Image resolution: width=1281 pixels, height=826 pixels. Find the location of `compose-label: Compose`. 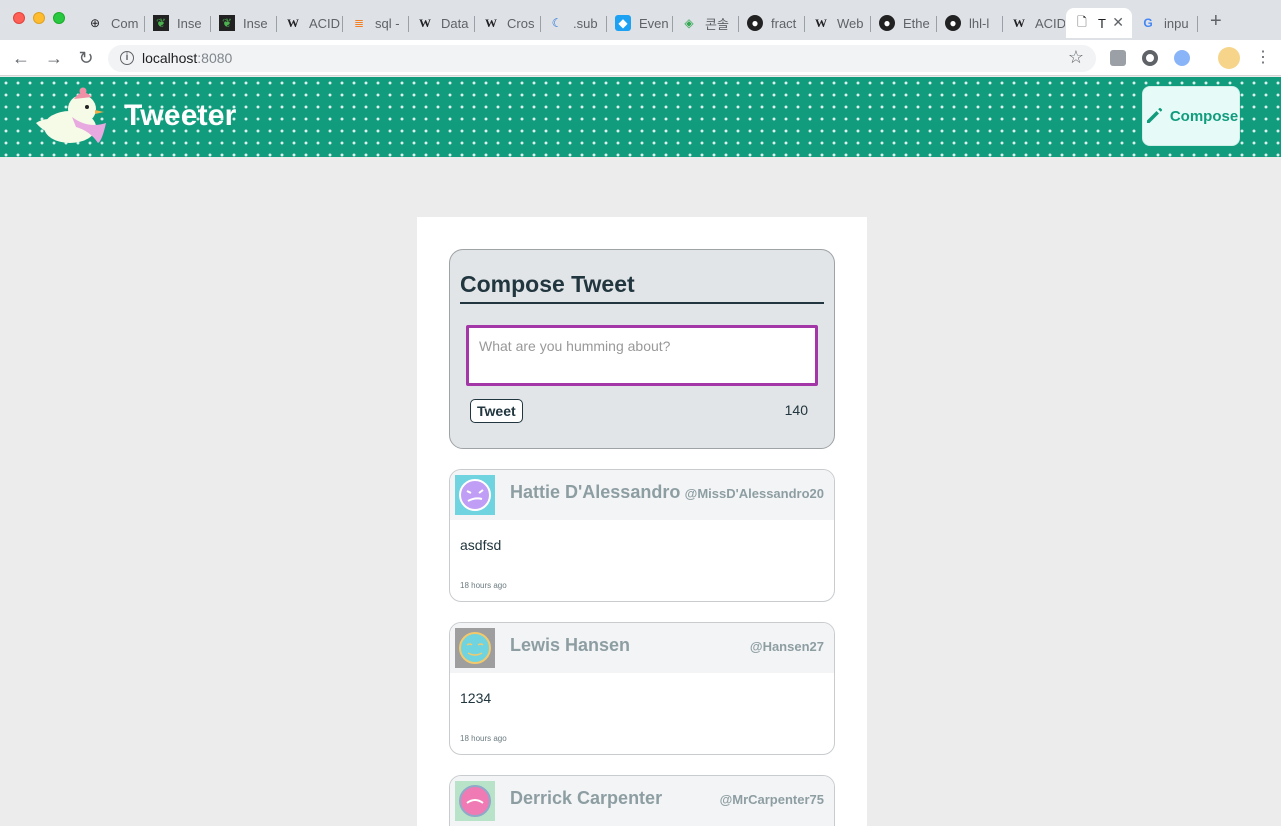

compose-label: Compose is located at coordinates (1204, 116).